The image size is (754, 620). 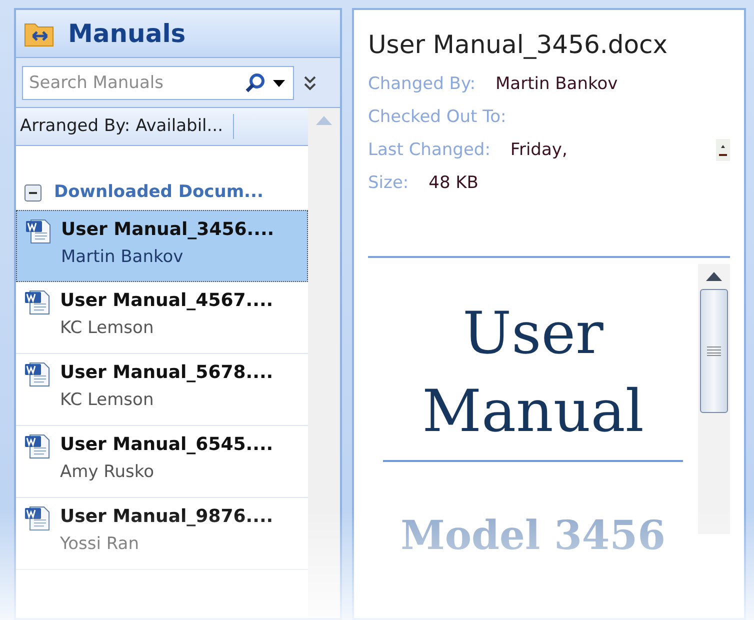 I want to click on document-title: User Manual_3456.docx, so click(x=518, y=45).